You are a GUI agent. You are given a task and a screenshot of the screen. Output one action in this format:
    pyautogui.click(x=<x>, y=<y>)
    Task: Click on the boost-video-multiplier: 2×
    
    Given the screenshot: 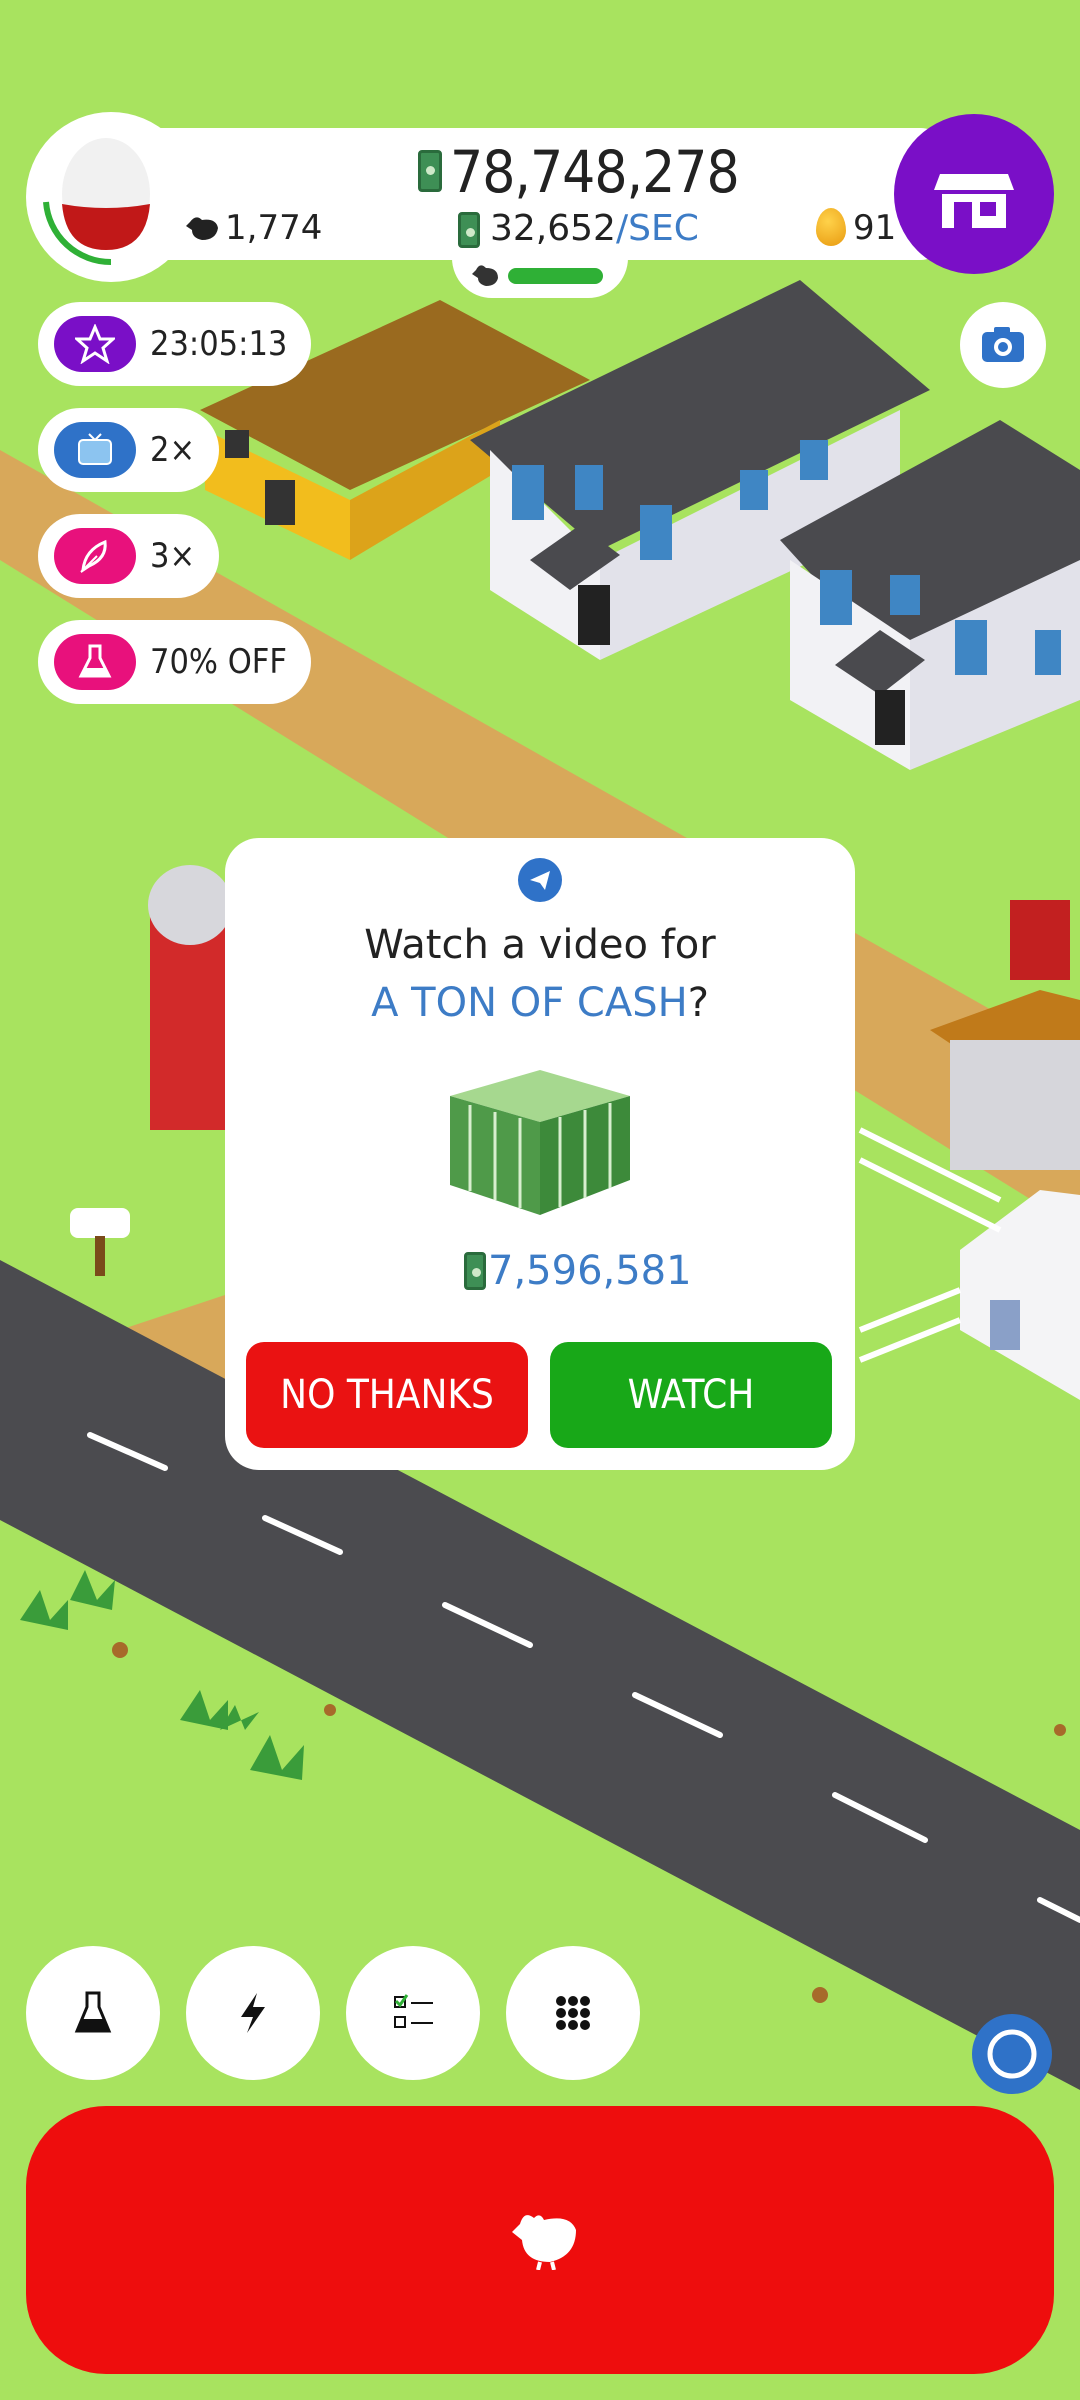 What is the action you would take?
    pyautogui.click(x=129, y=450)
    